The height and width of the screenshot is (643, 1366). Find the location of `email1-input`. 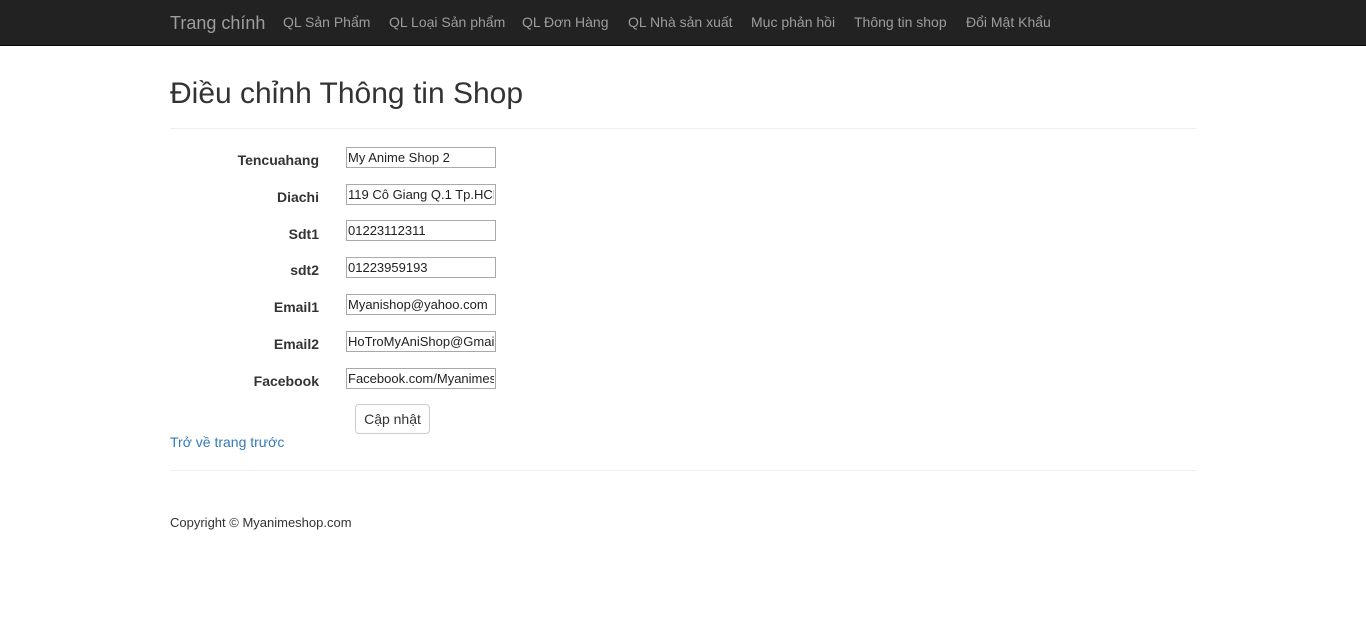

email1-input is located at coordinates (421, 304).